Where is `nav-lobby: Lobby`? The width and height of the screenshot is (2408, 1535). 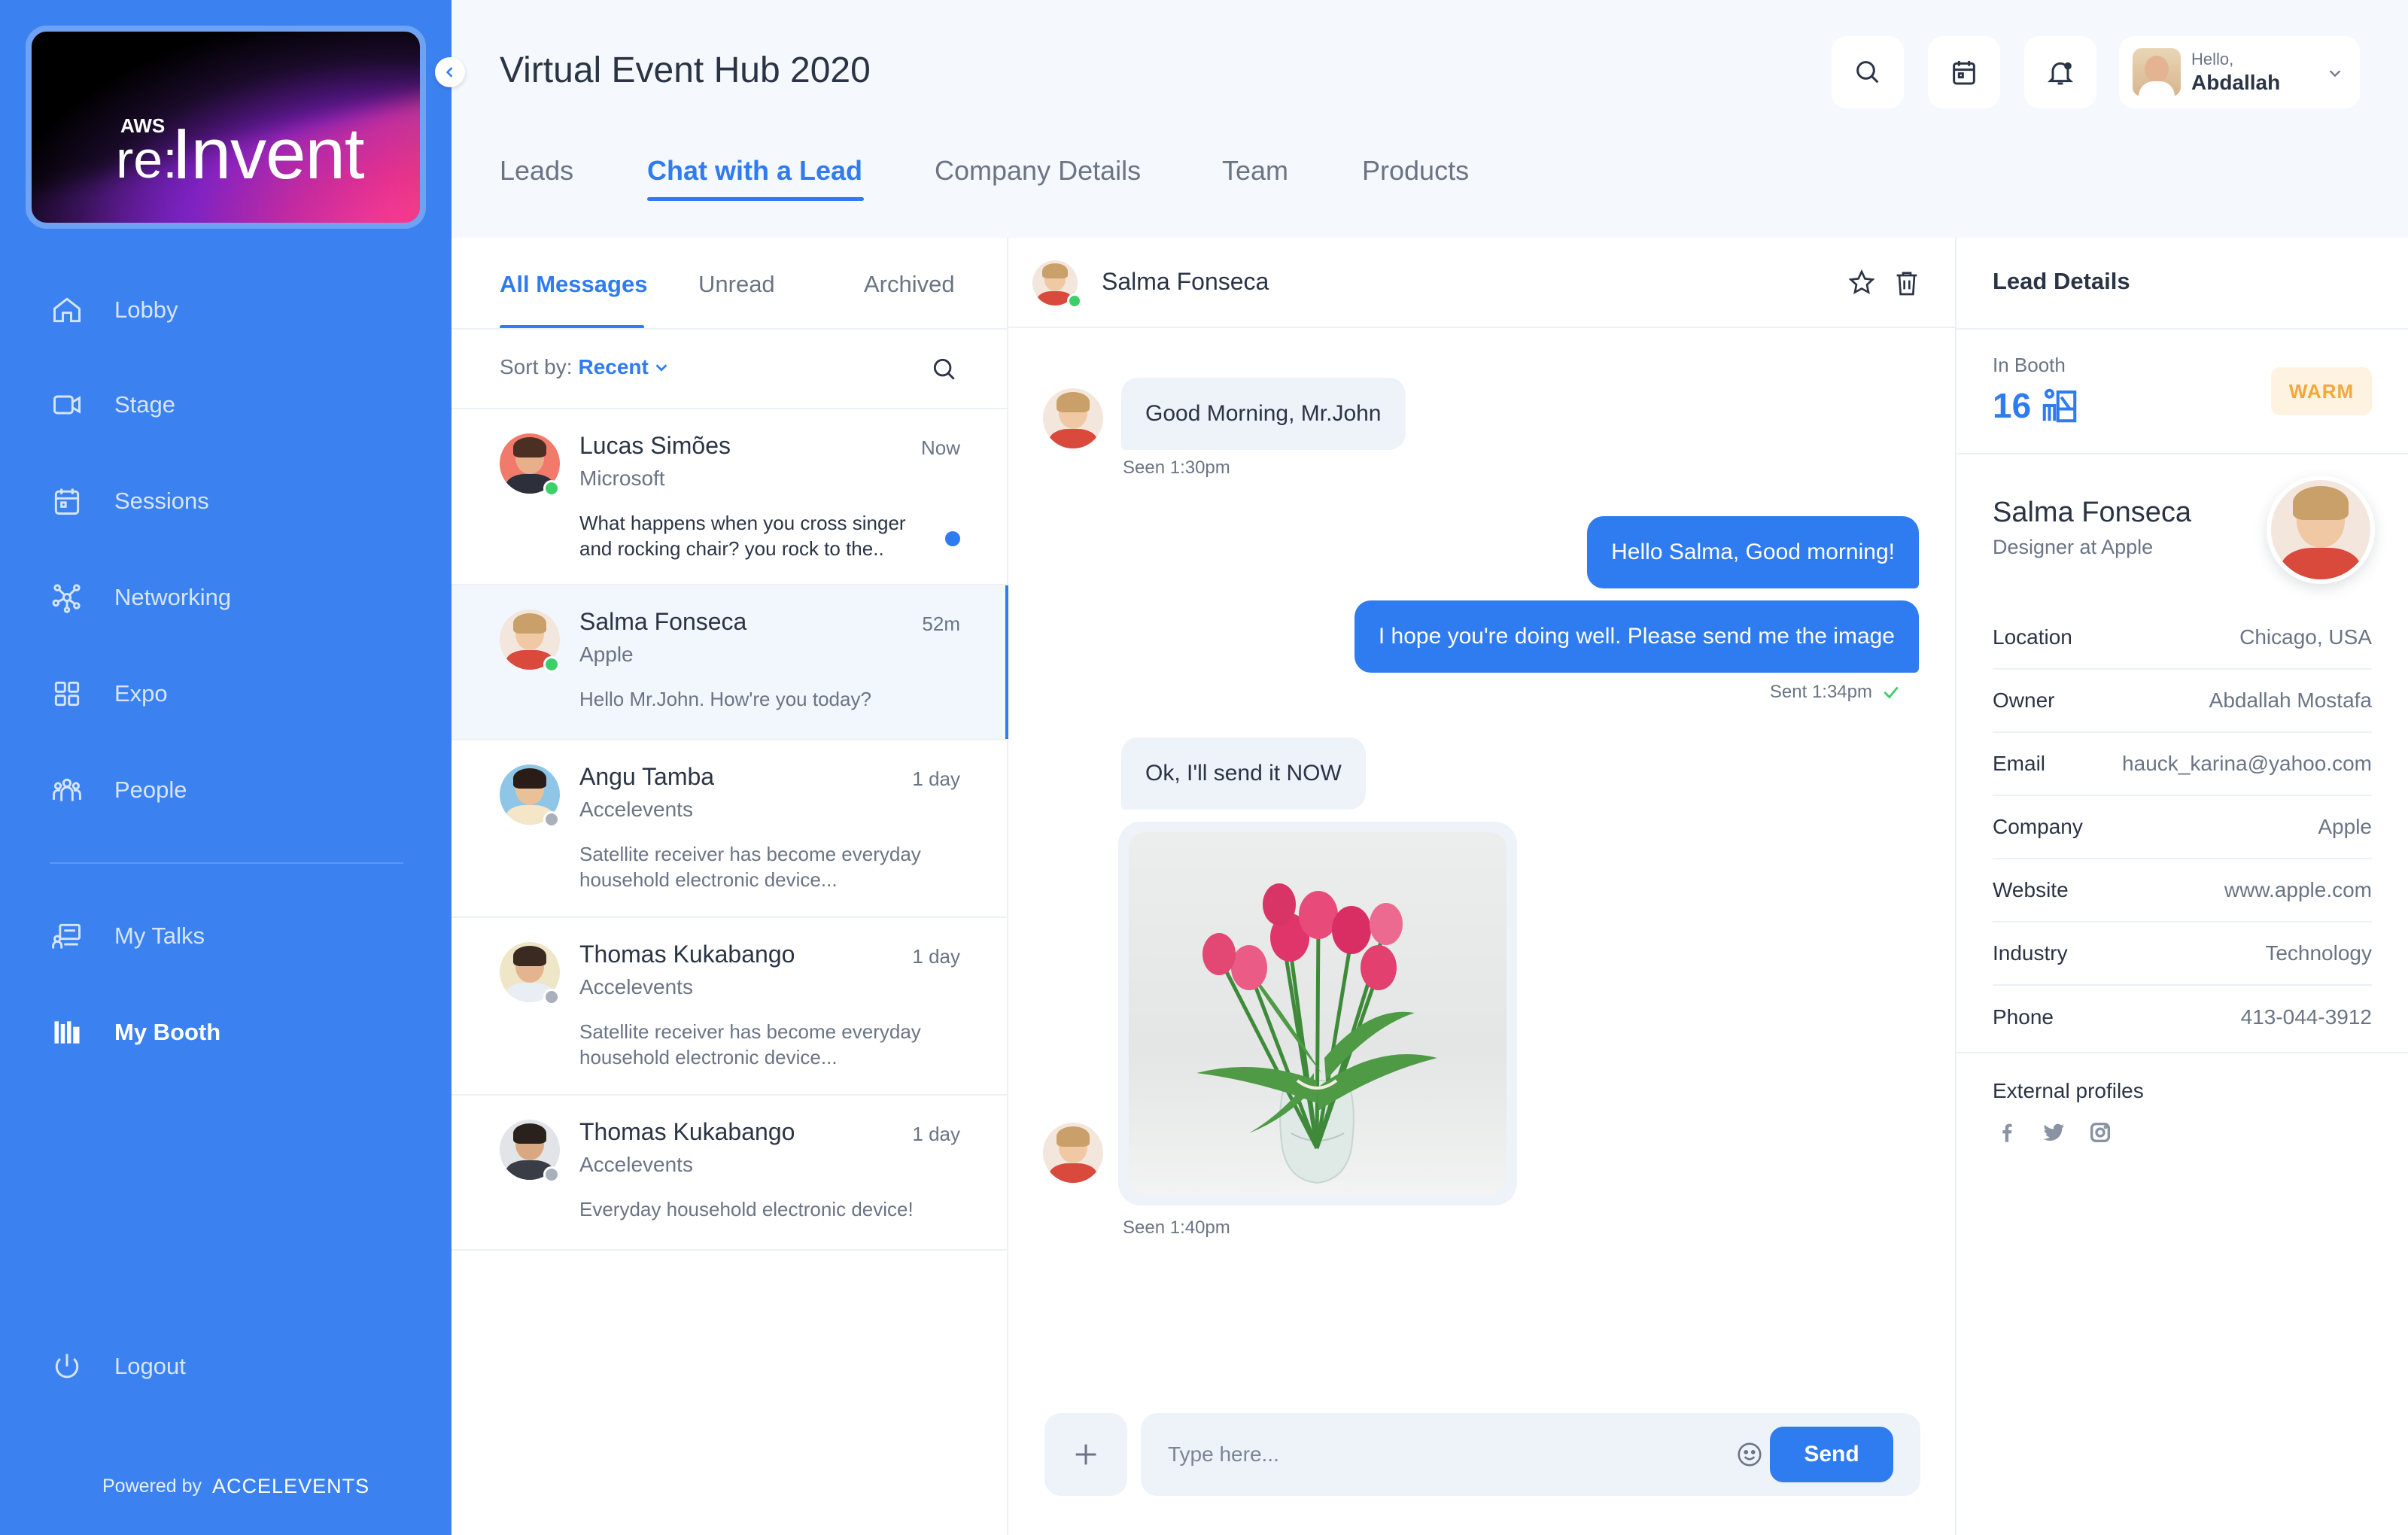 nav-lobby: Lobby is located at coordinates (114, 310).